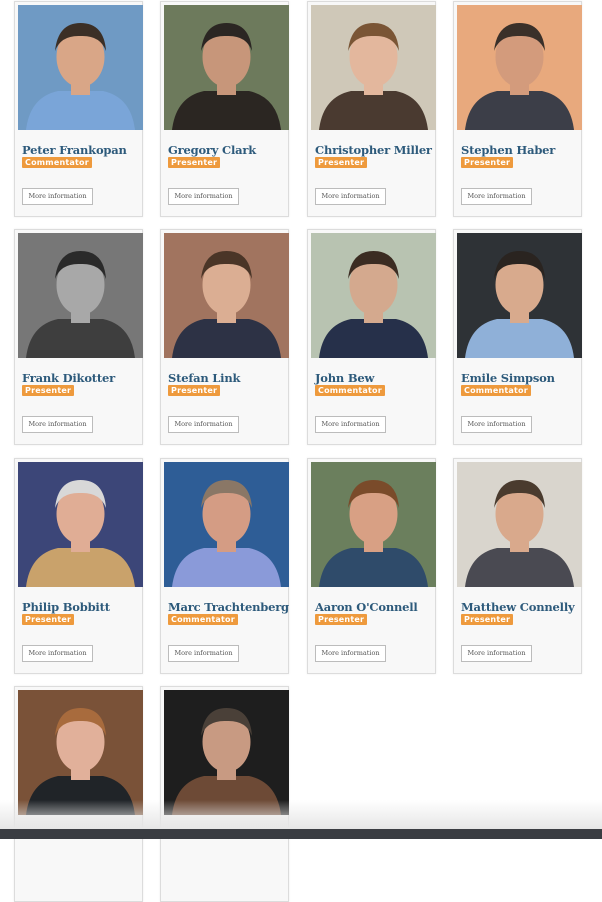 The height and width of the screenshot is (902, 602). I want to click on person-card: Gregory Clark Presenter More information, so click(224, 109).